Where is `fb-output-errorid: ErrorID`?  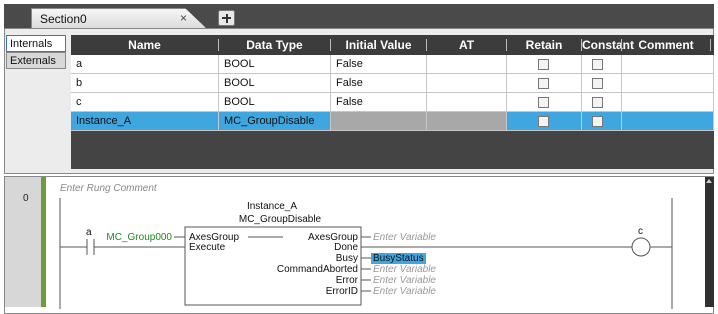
fb-output-errorid: ErrorID is located at coordinates (341, 291).